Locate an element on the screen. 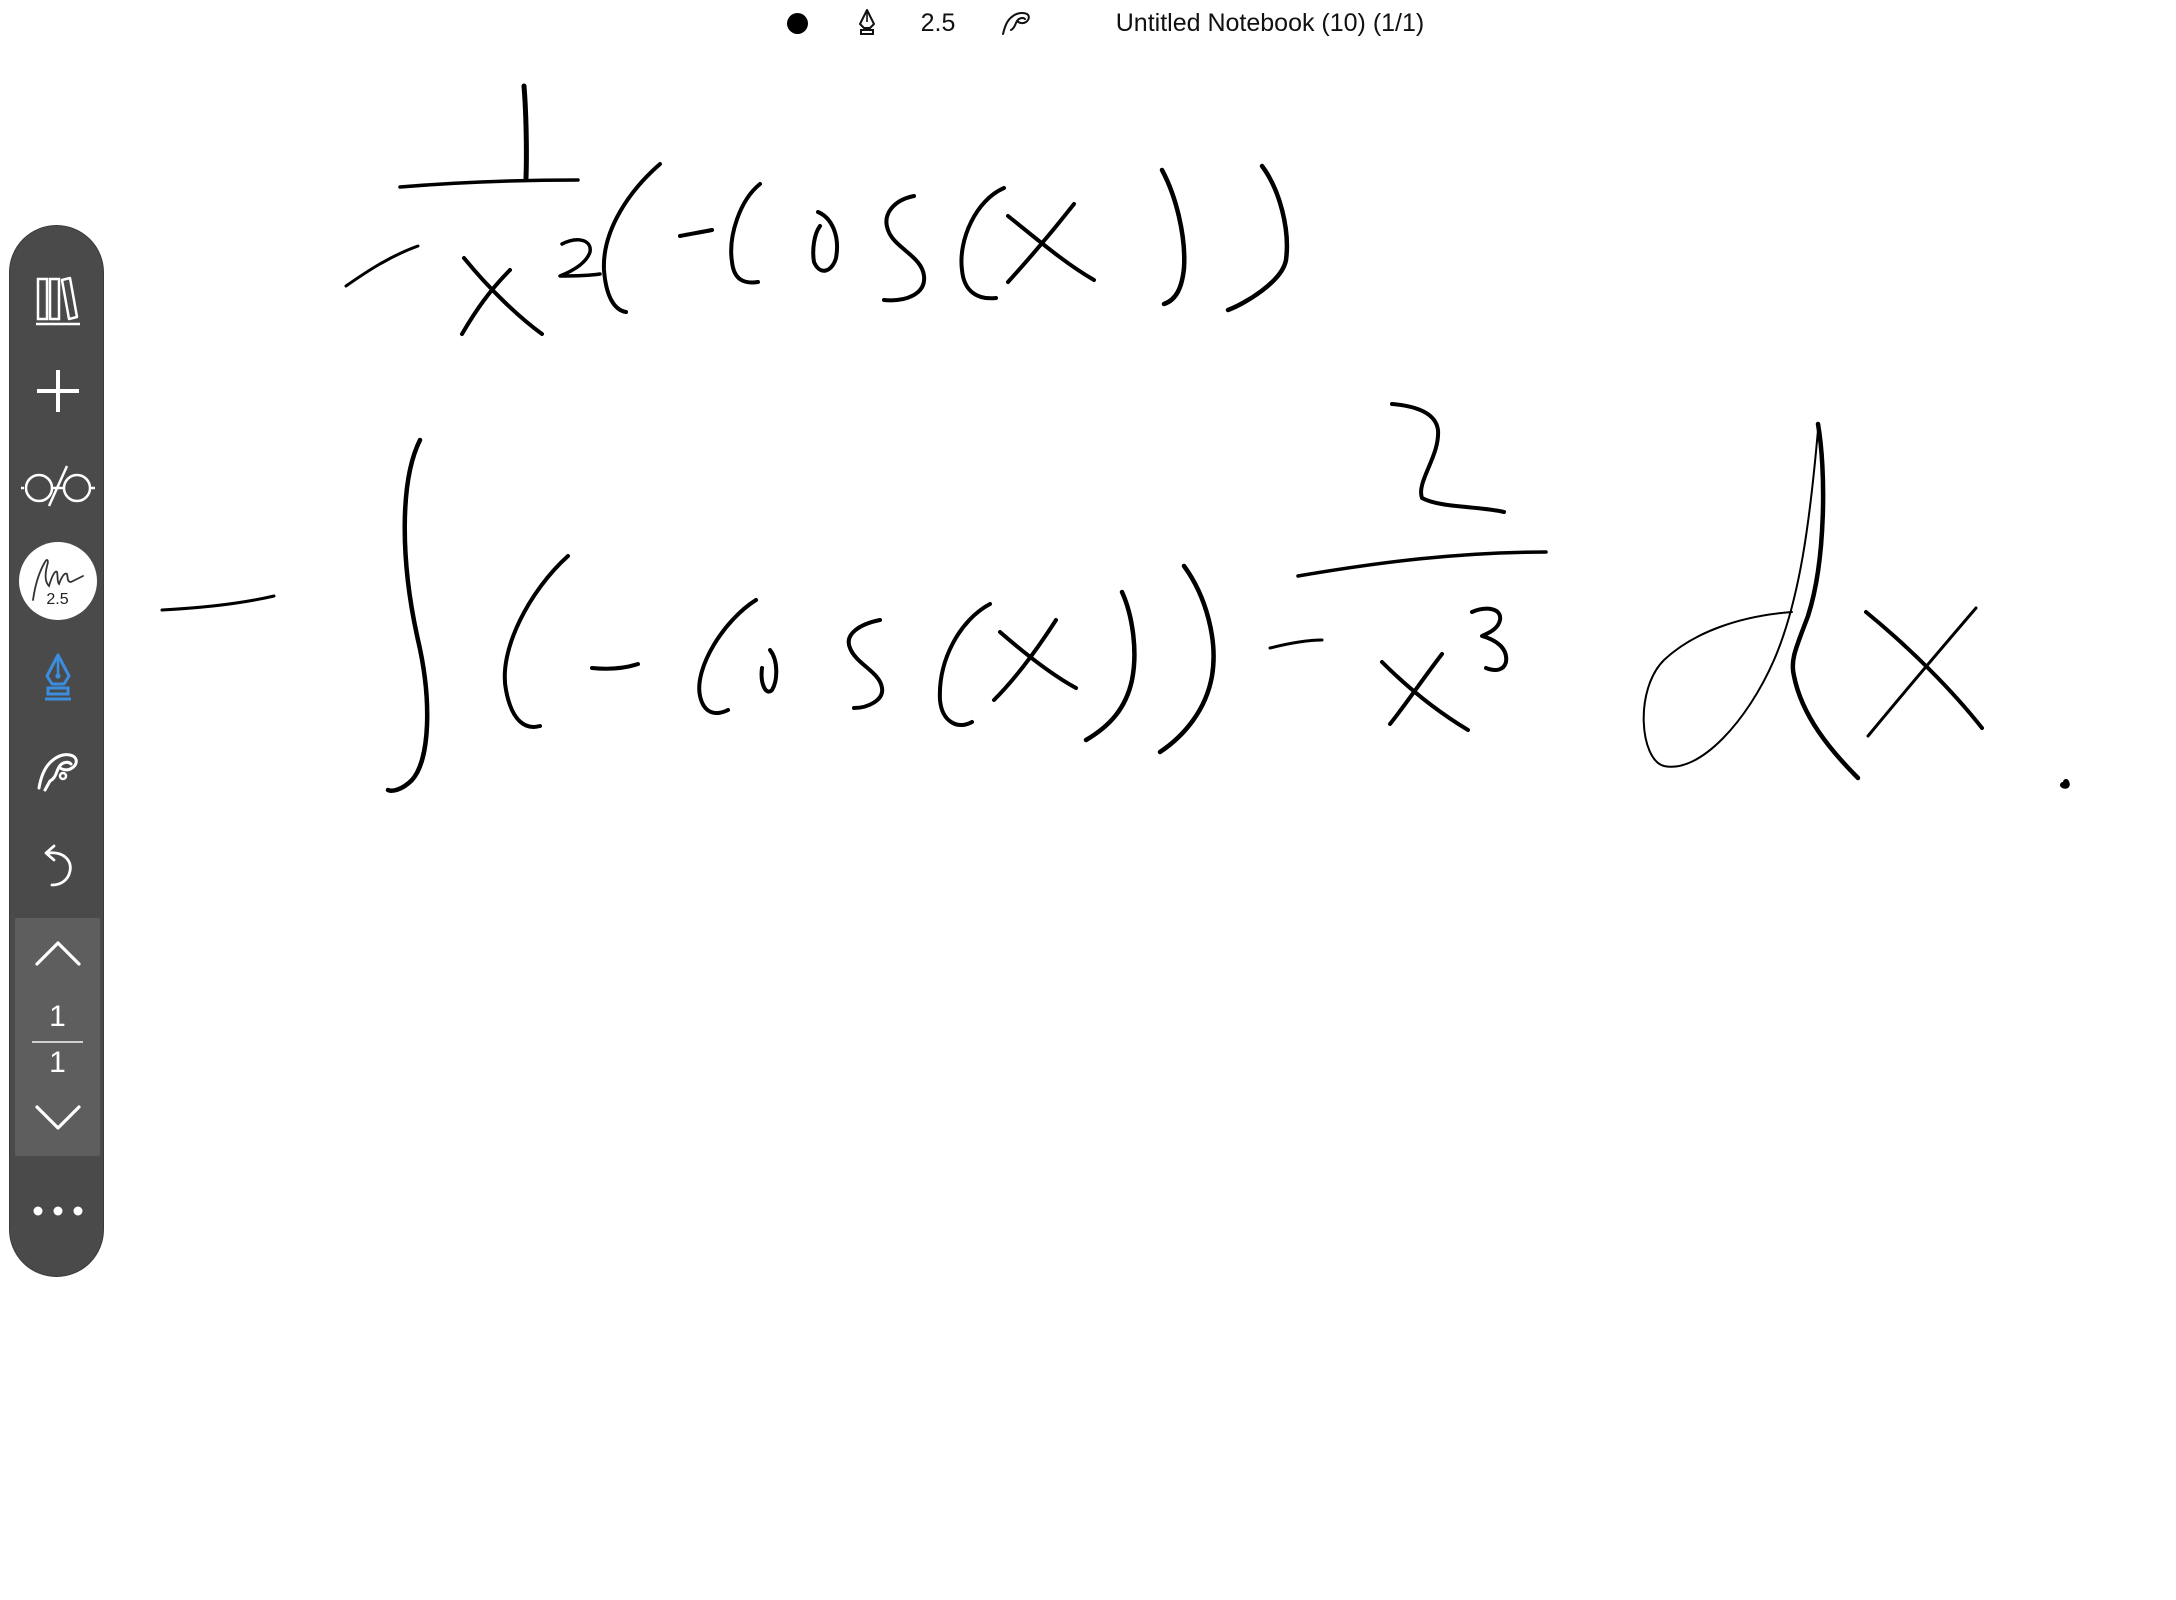  undo-icon is located at coordinates (58, 865).